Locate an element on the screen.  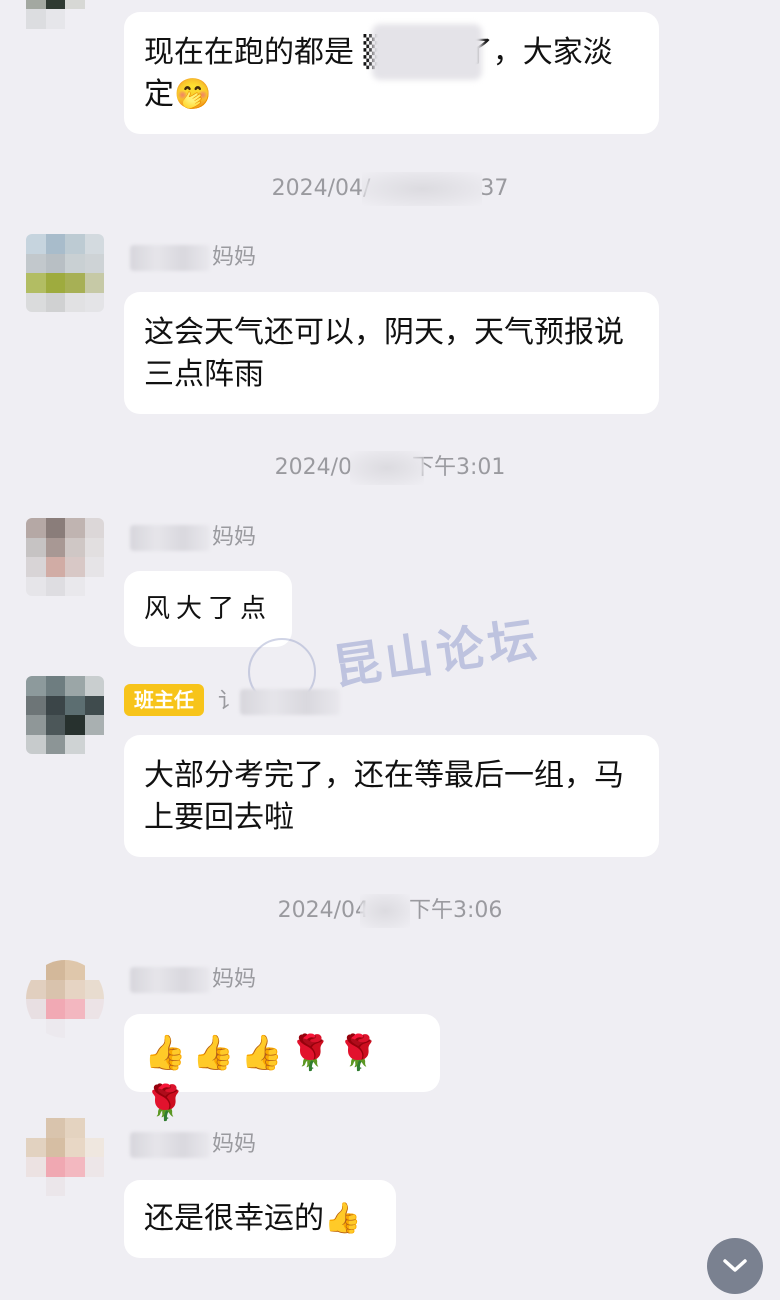
message-text: 还是很幸运的👍 is located at coordinates (253, 1218).